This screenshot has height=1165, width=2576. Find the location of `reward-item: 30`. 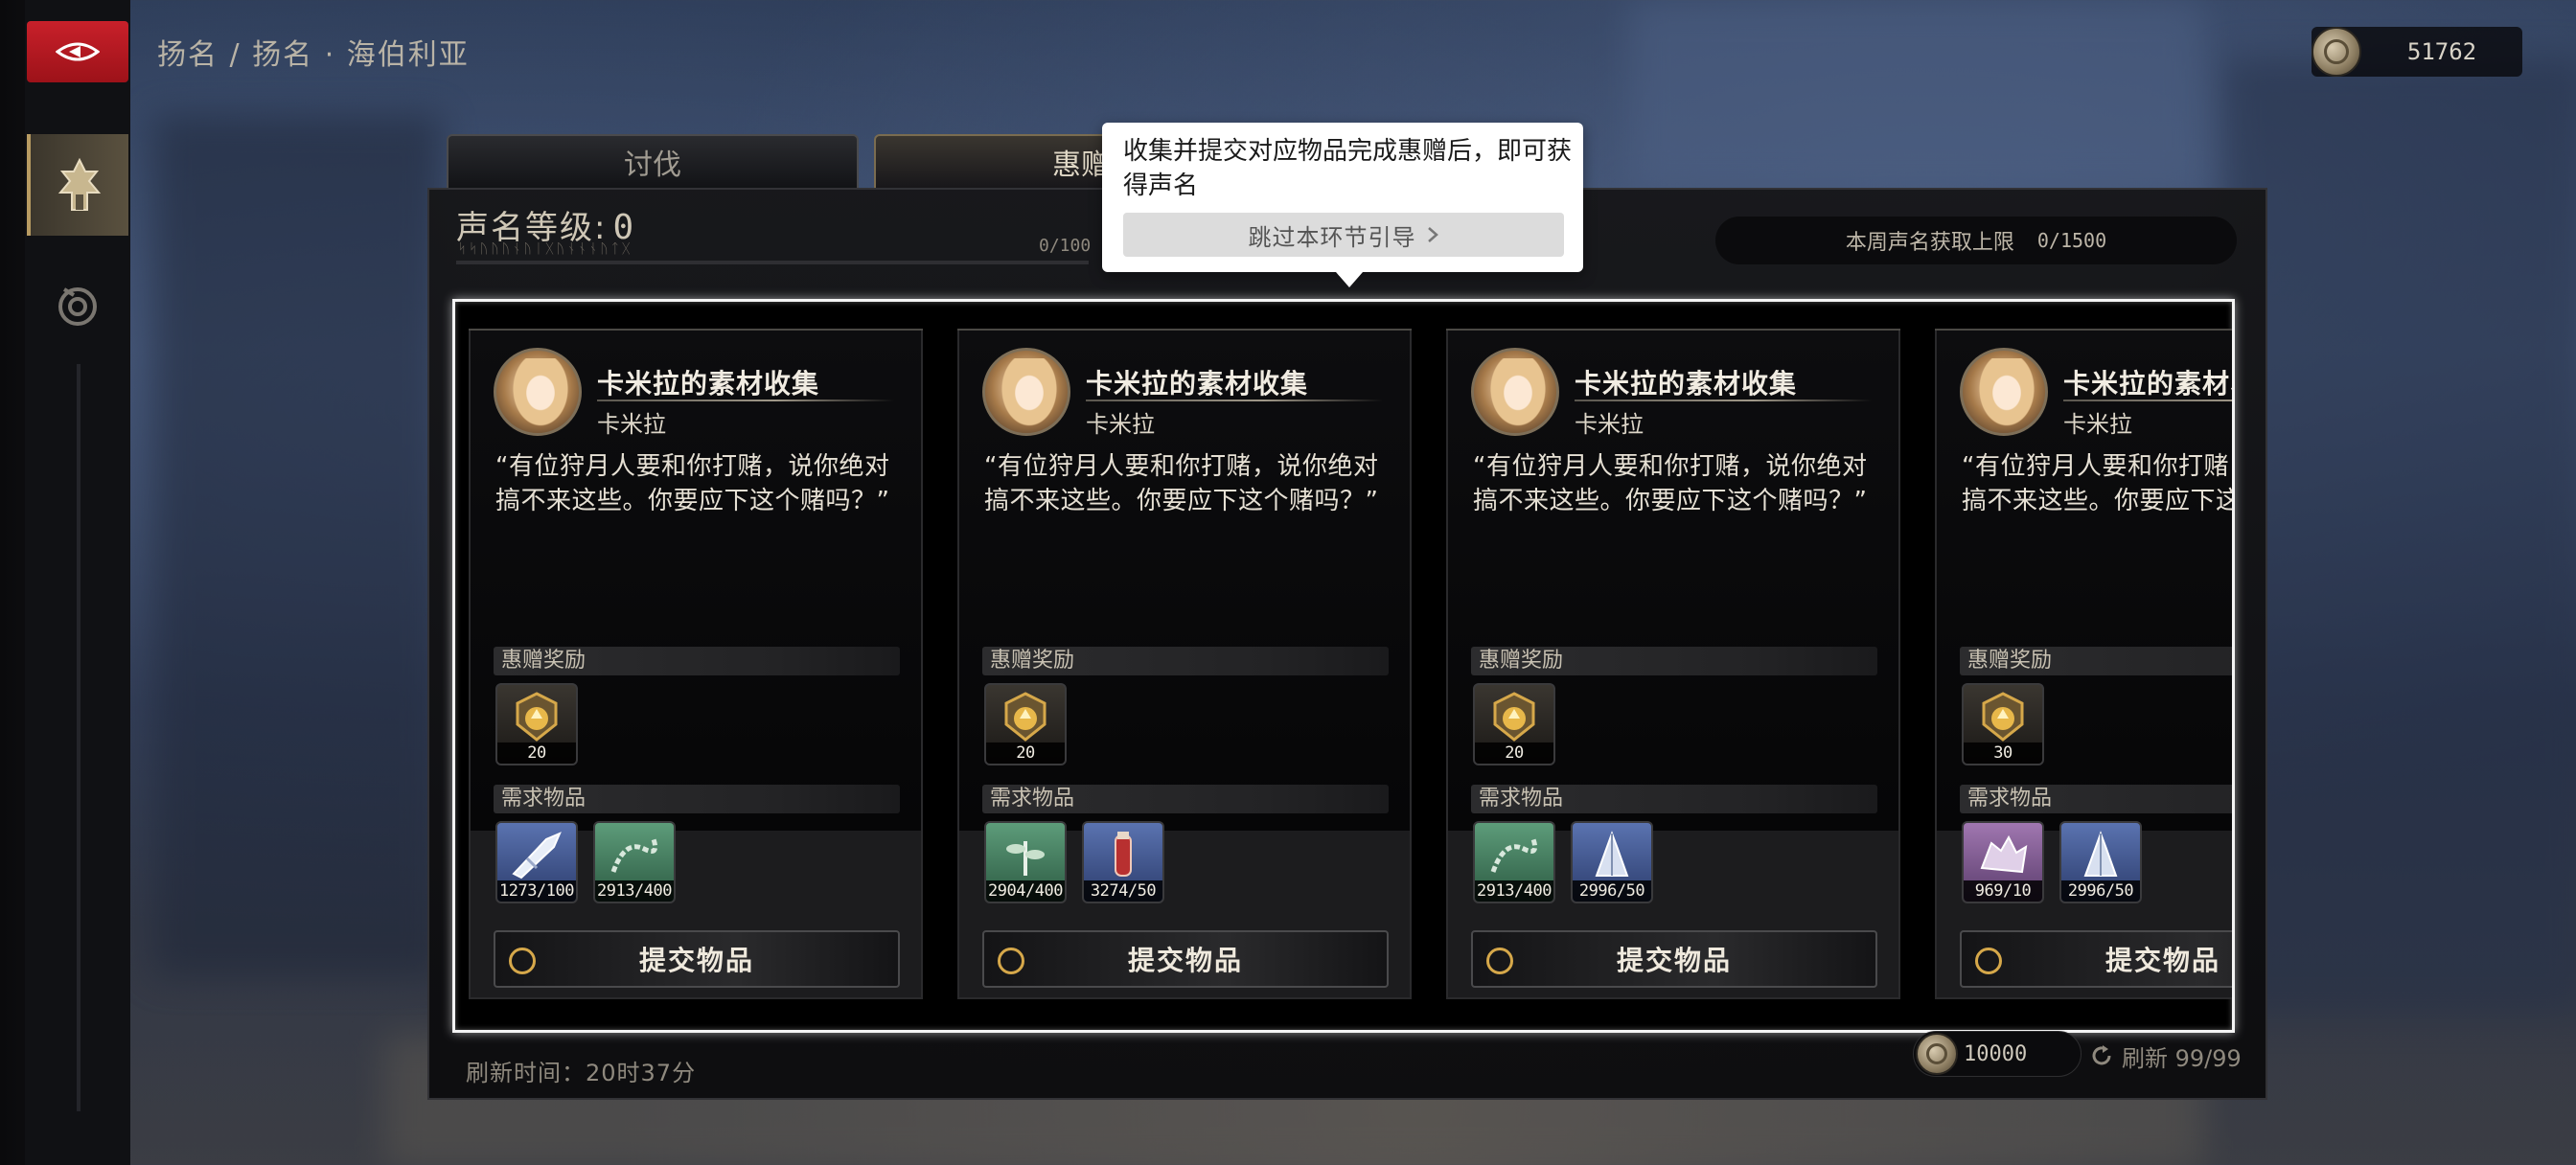

reward-item: 30 is located at coordinates (2003, 724).